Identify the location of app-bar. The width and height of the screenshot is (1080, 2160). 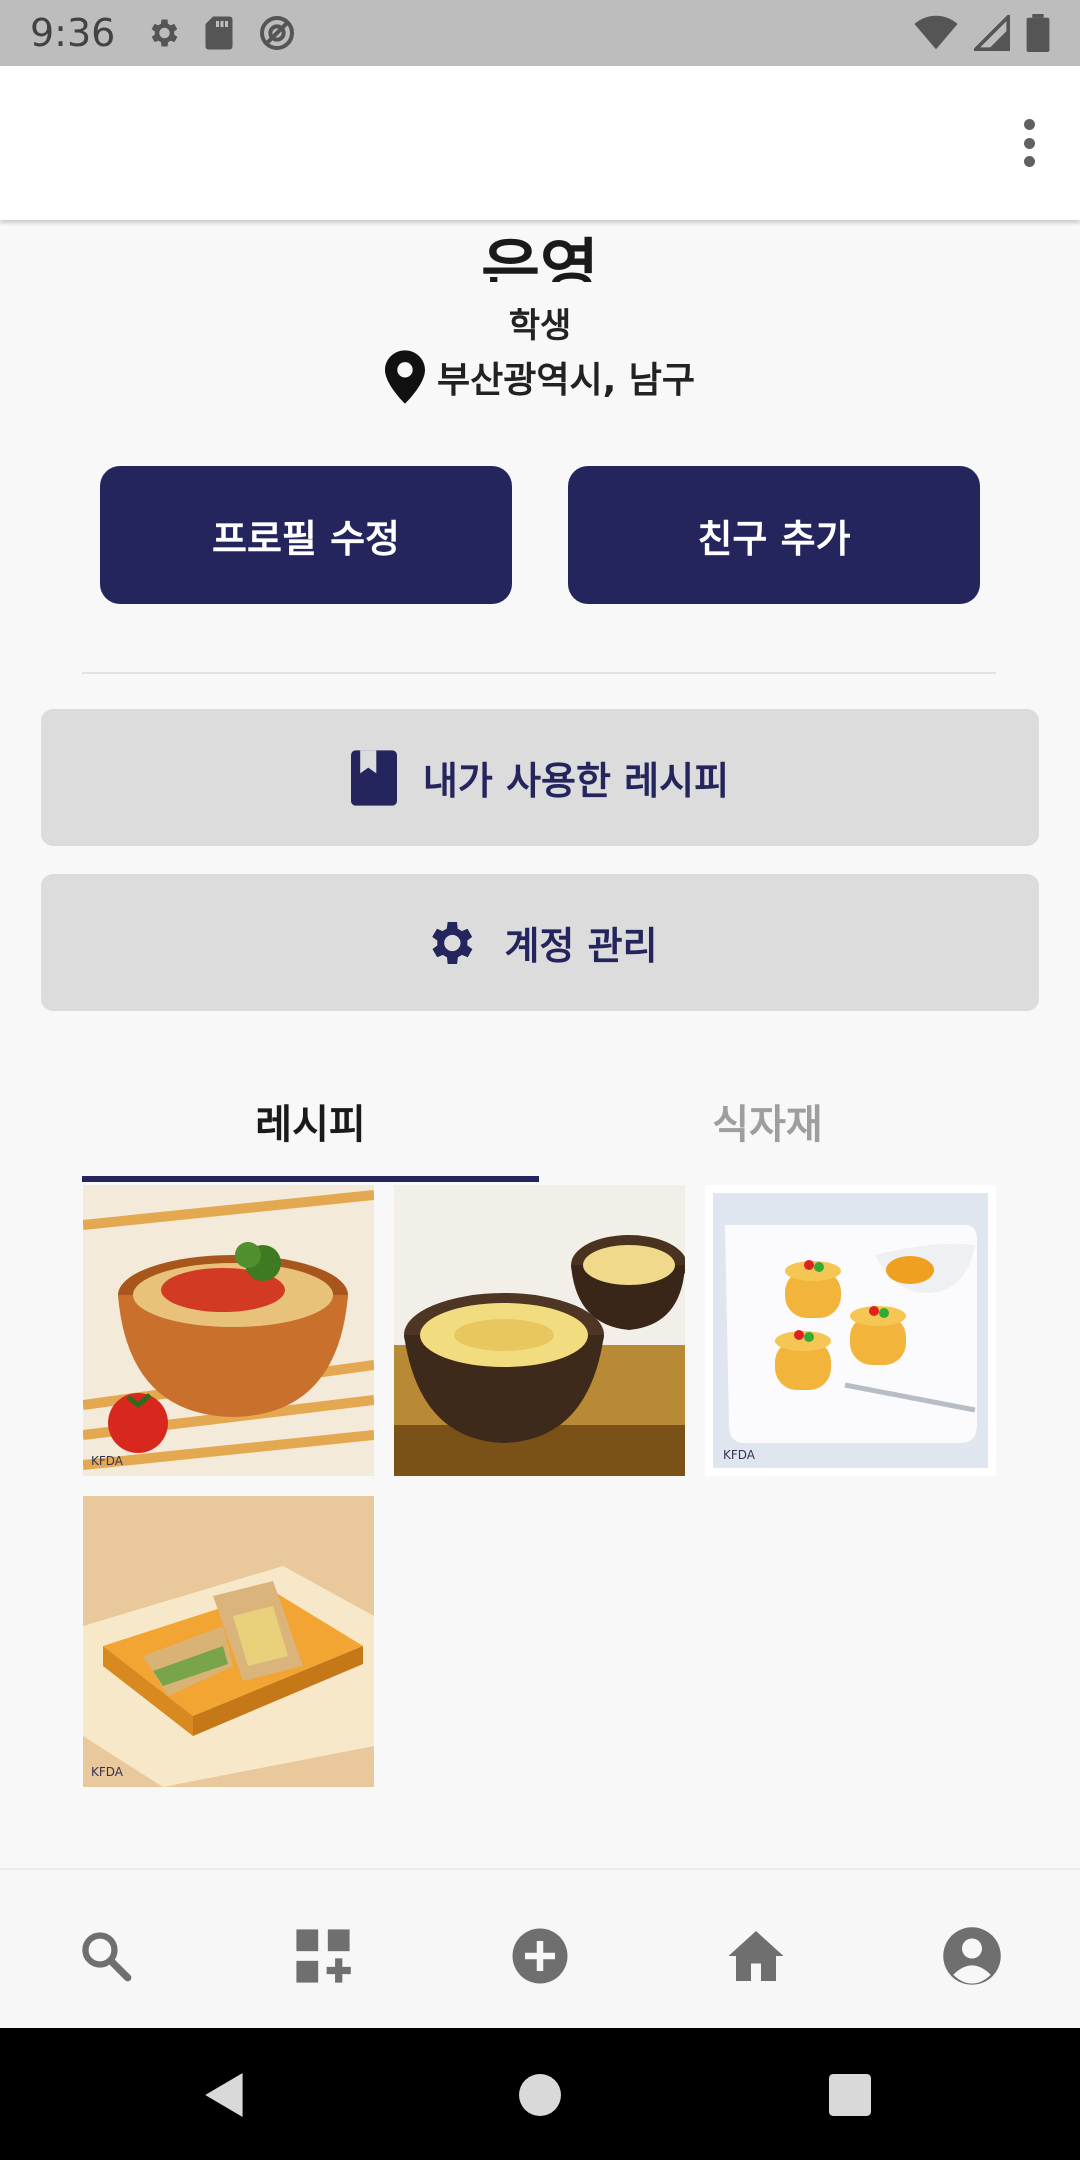
(540, 143).